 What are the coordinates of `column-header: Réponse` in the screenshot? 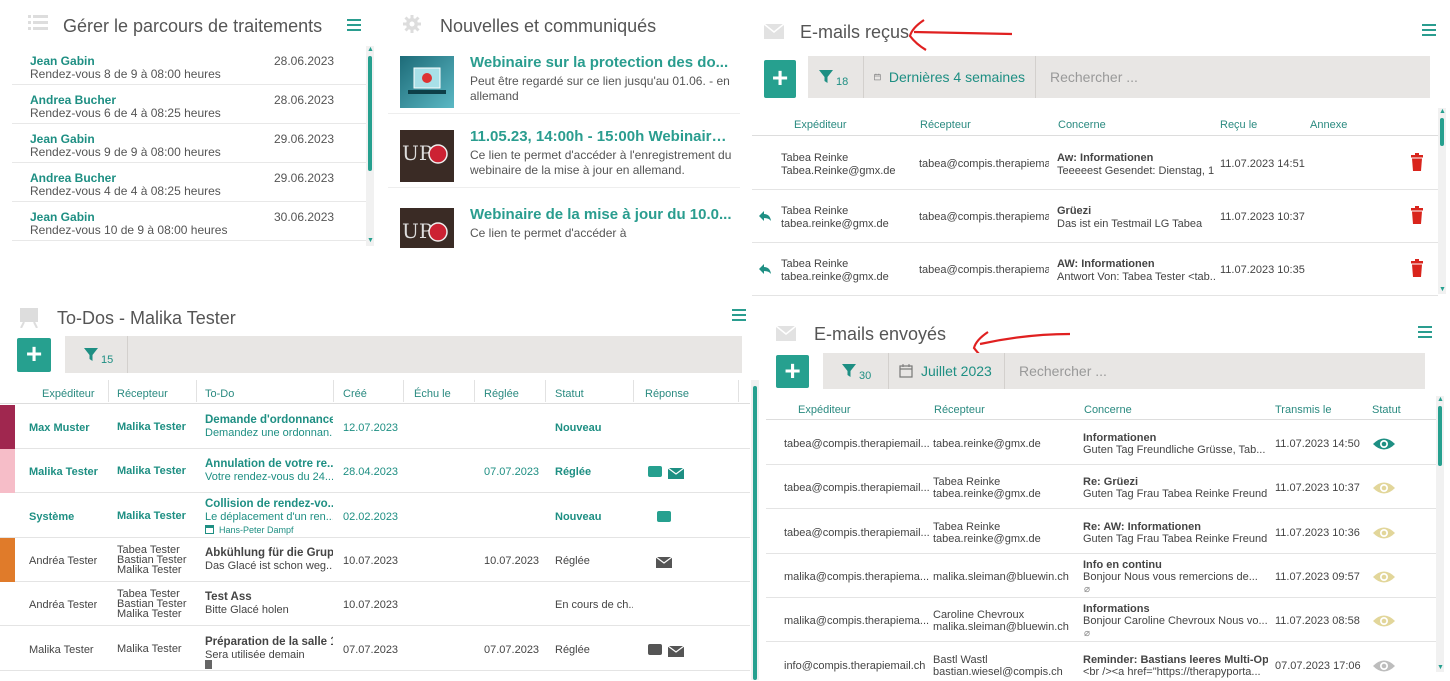 It's located at (667, 394).